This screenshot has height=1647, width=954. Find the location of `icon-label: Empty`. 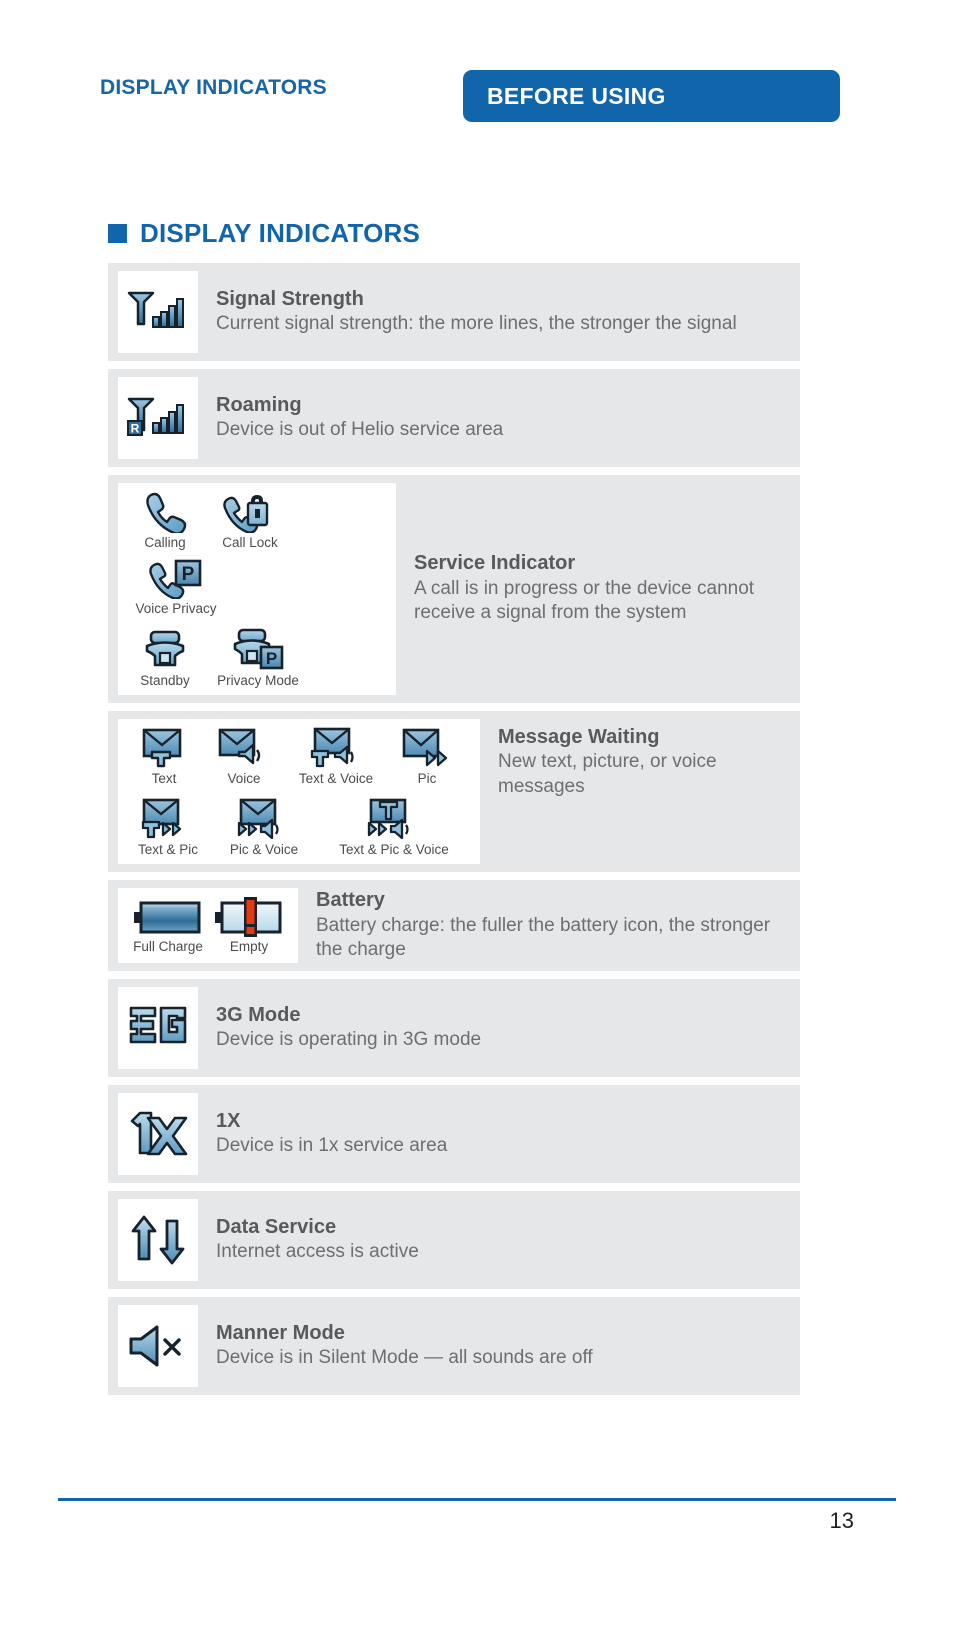

icon-label: Empty is located at coordinates (249, 946).